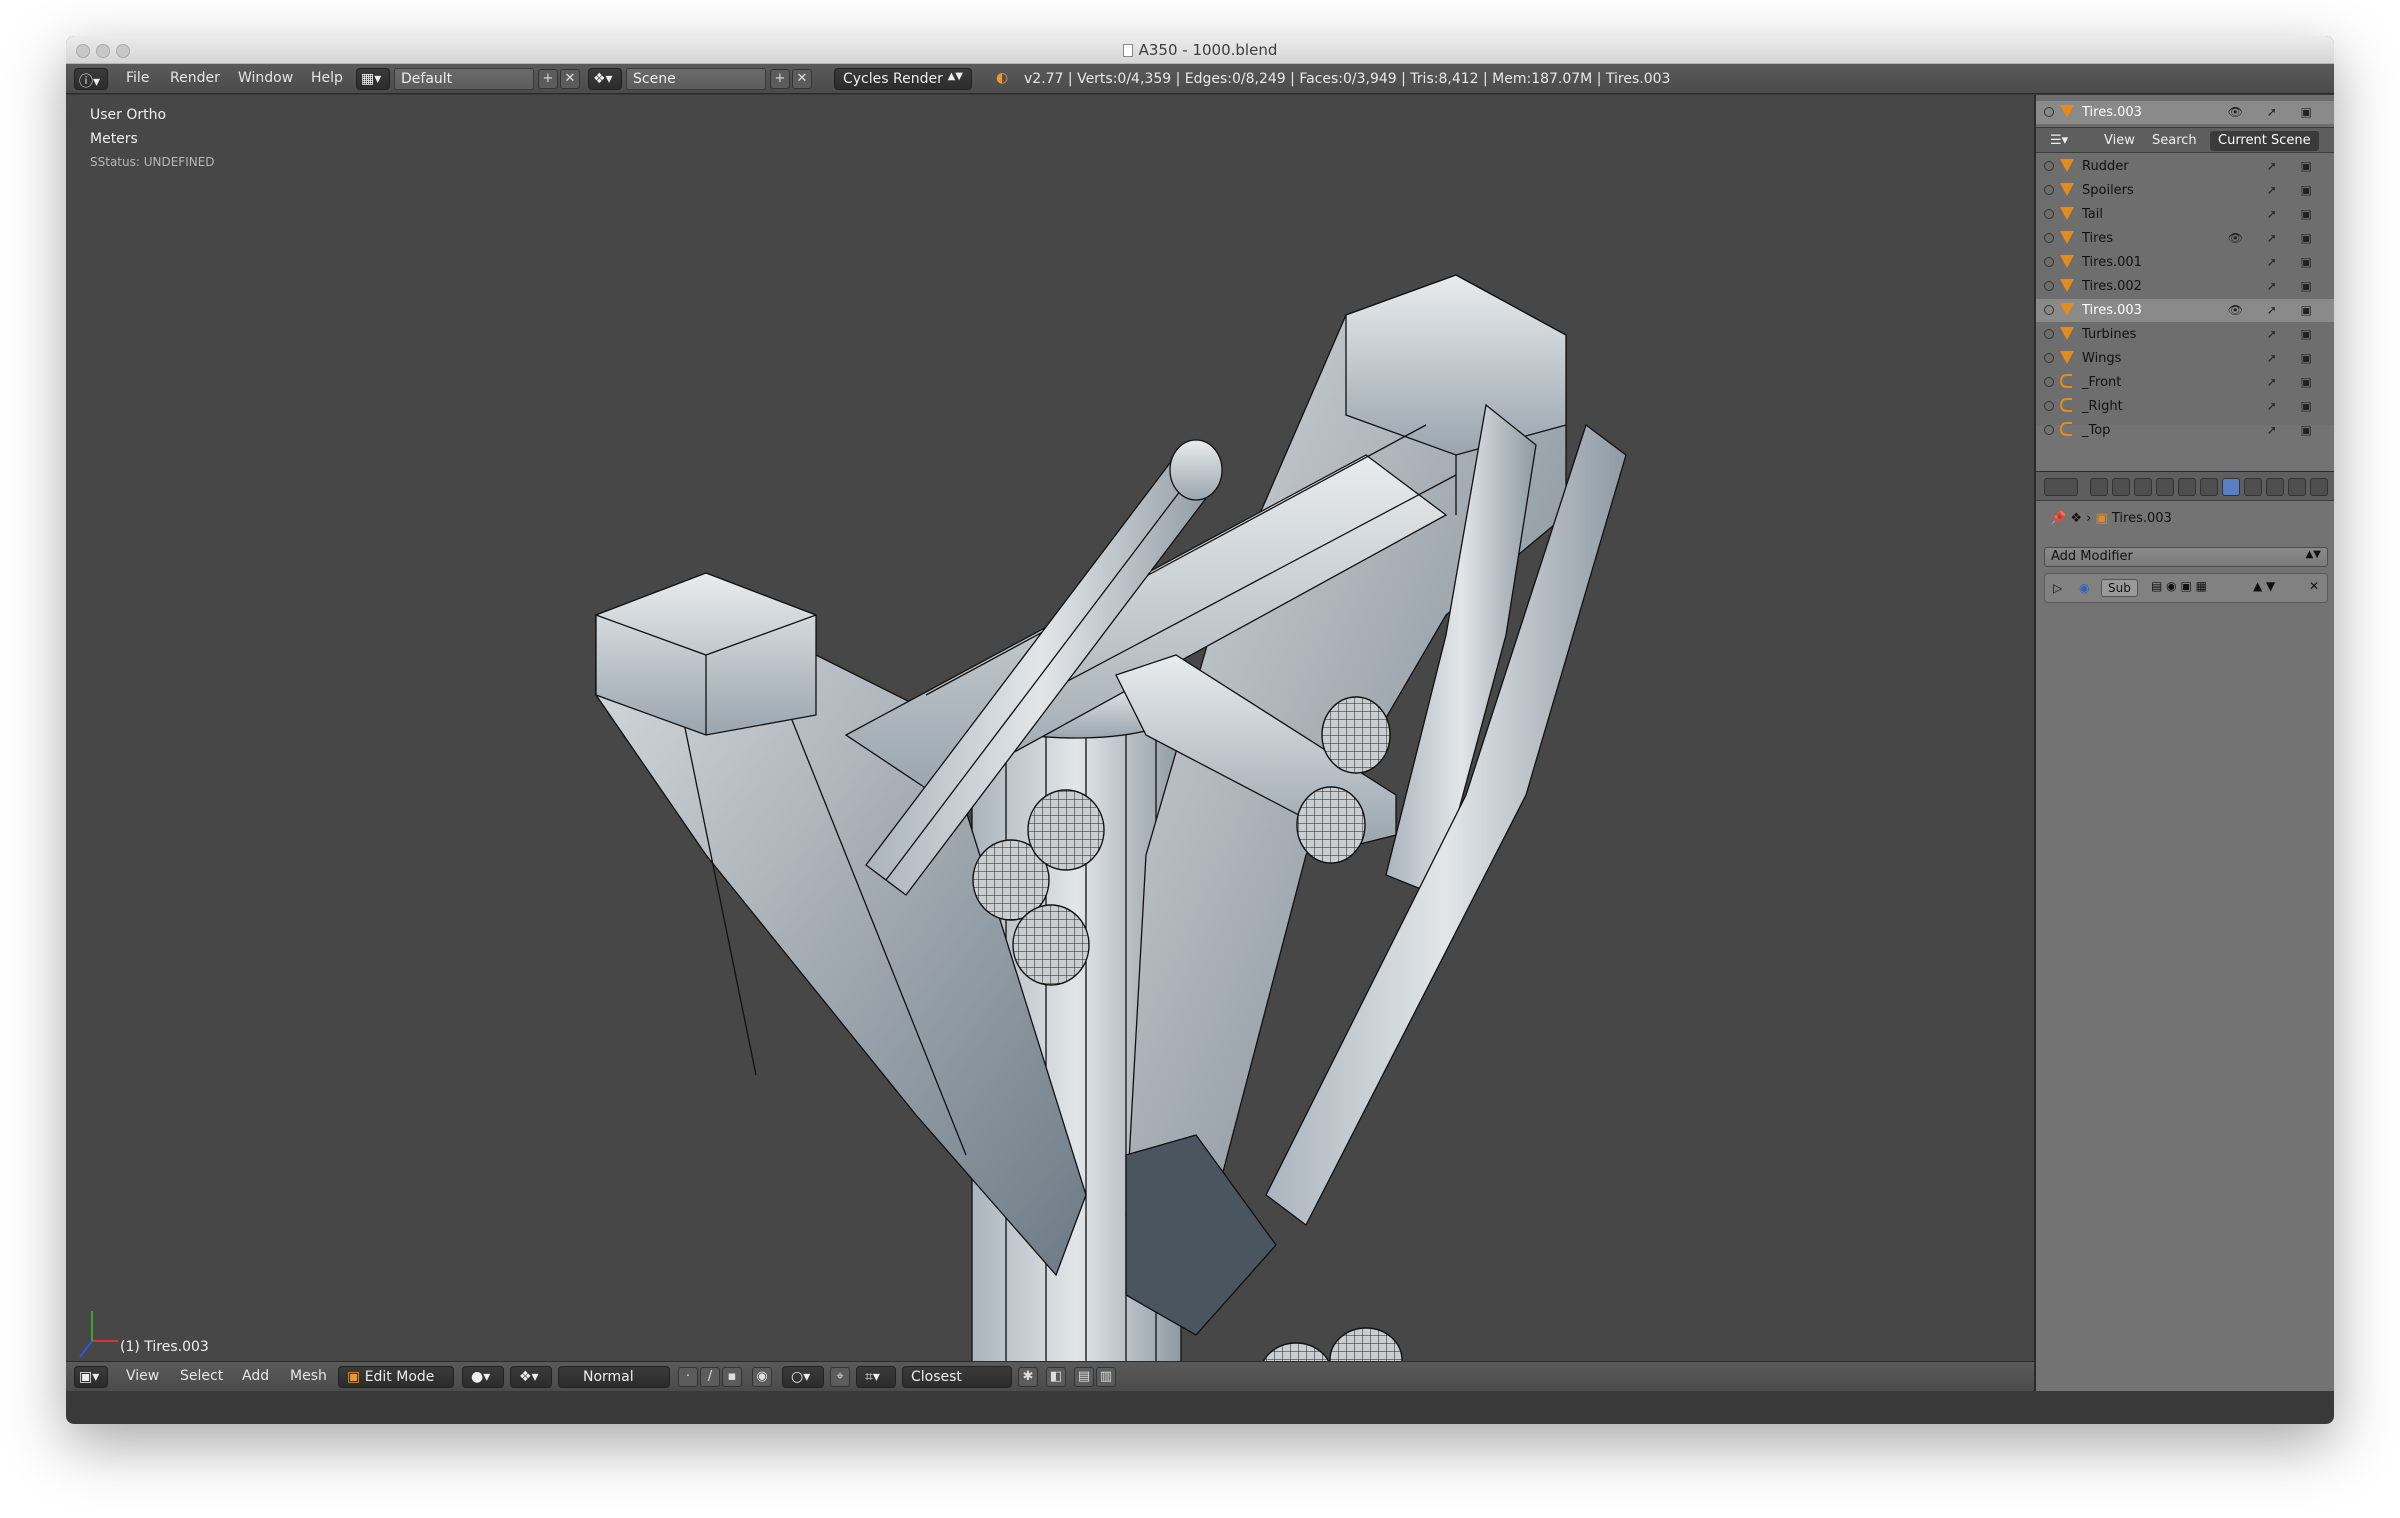 This screenshot has width=2400, height=1518. What do you see at coordinates (265, 78) in the screenshot?
I see `menu-window: Window` at bounding box center [265, 78].